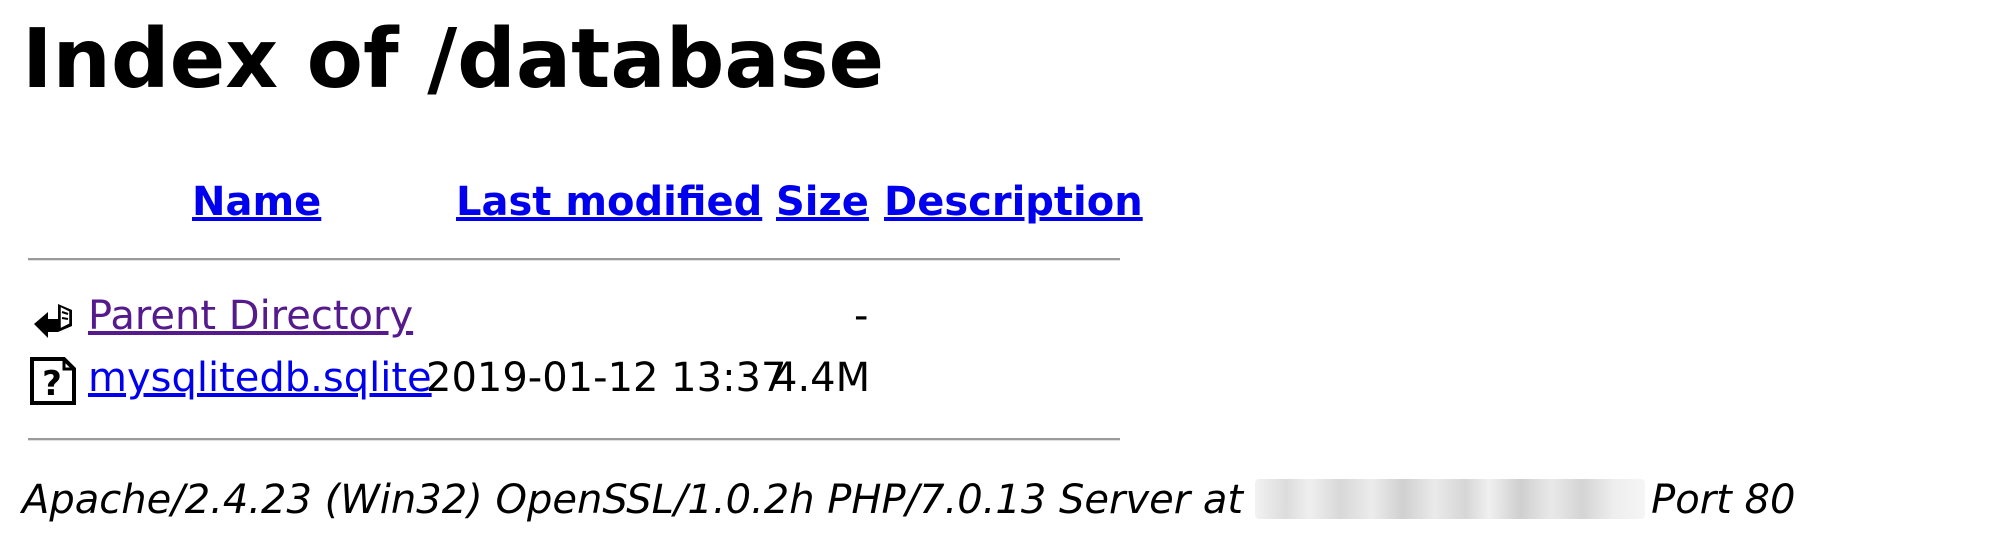 The image size is (1991, 560). I want to click on sort-by-size-link: Size, so click(822, 202).